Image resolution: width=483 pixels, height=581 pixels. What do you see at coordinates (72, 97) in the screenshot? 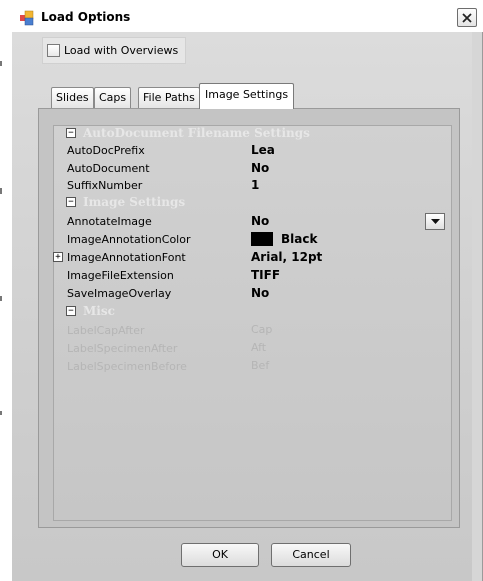
I see `tab-slides: Slides` at bounding box center [72, 97].